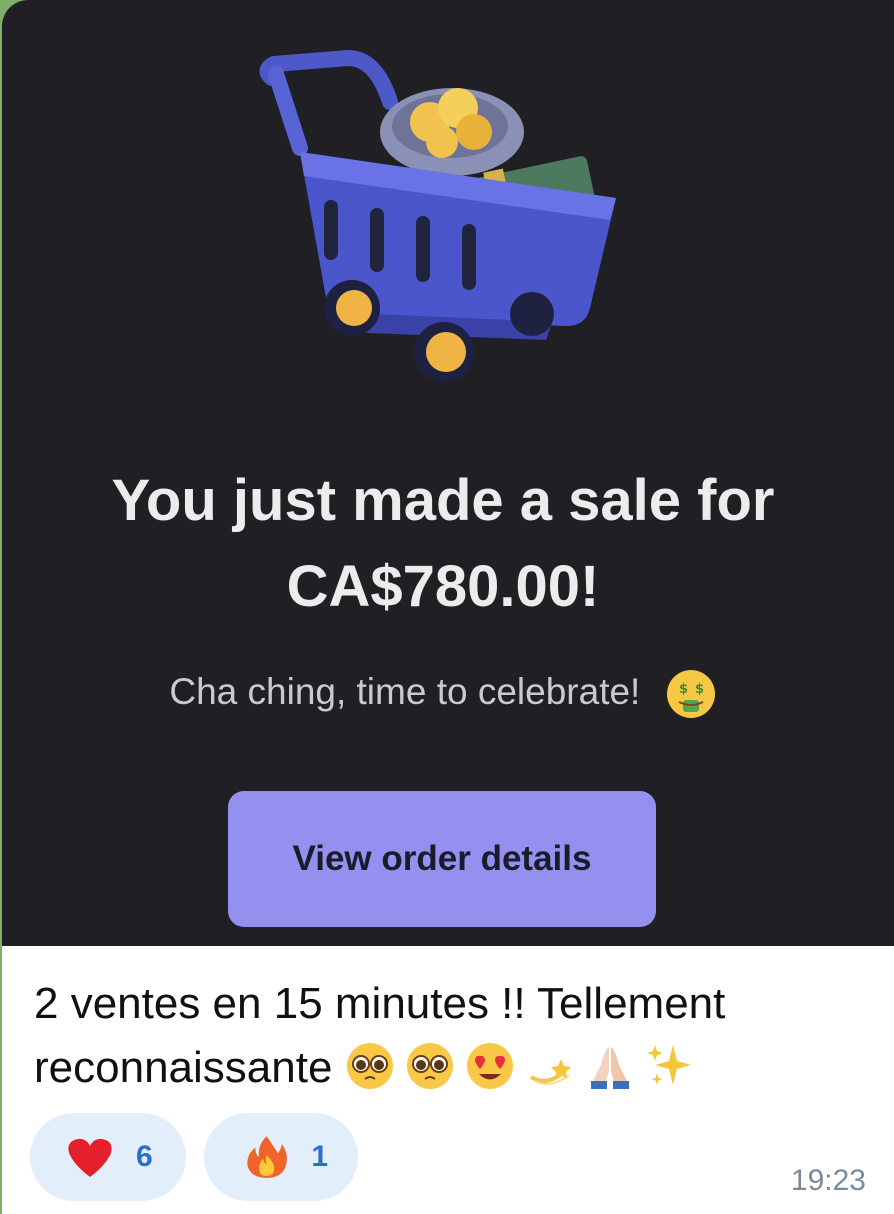 This screenshot has height=1214, width=894. I want to click on reaction-fire: 1, so click(281, 1157).